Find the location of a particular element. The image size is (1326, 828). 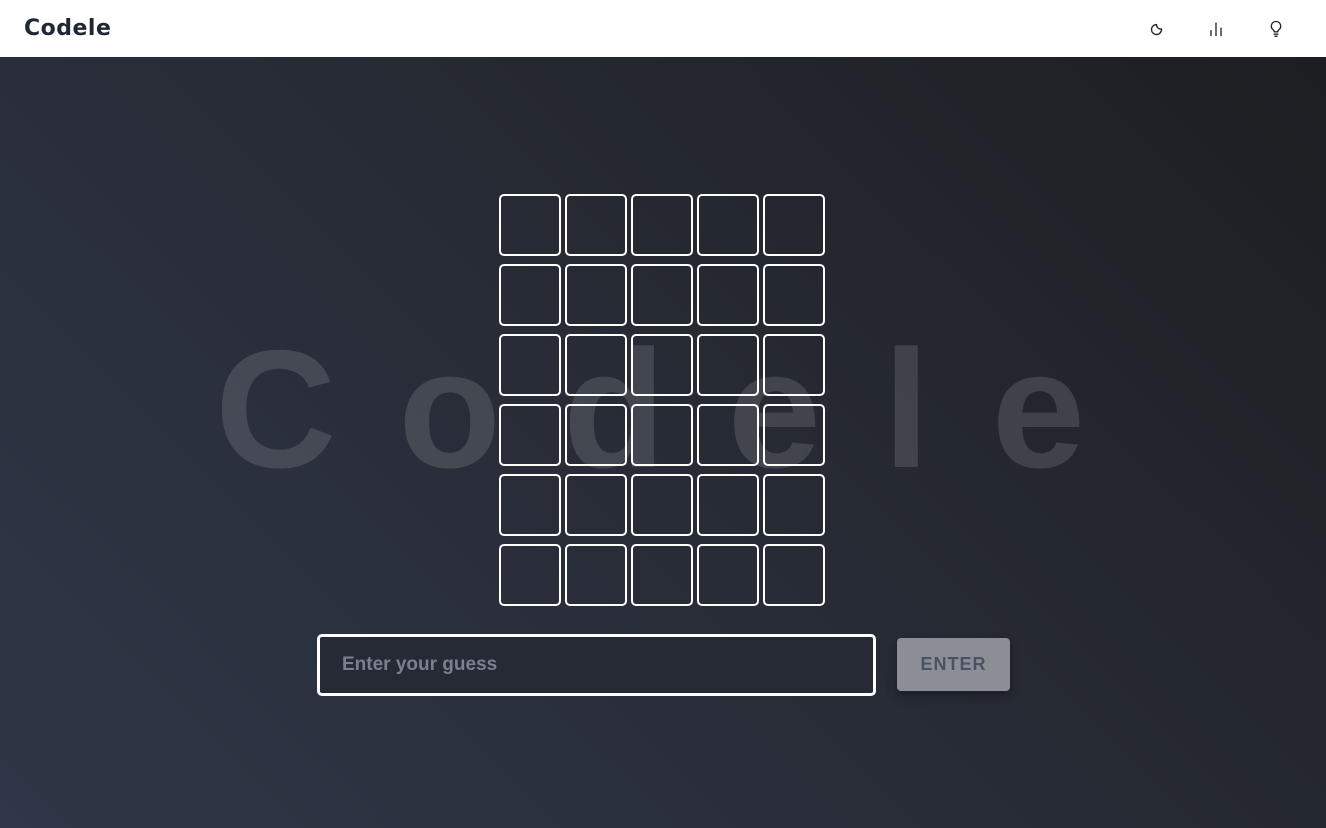

header-actions is located at coordinates (1222, 29).